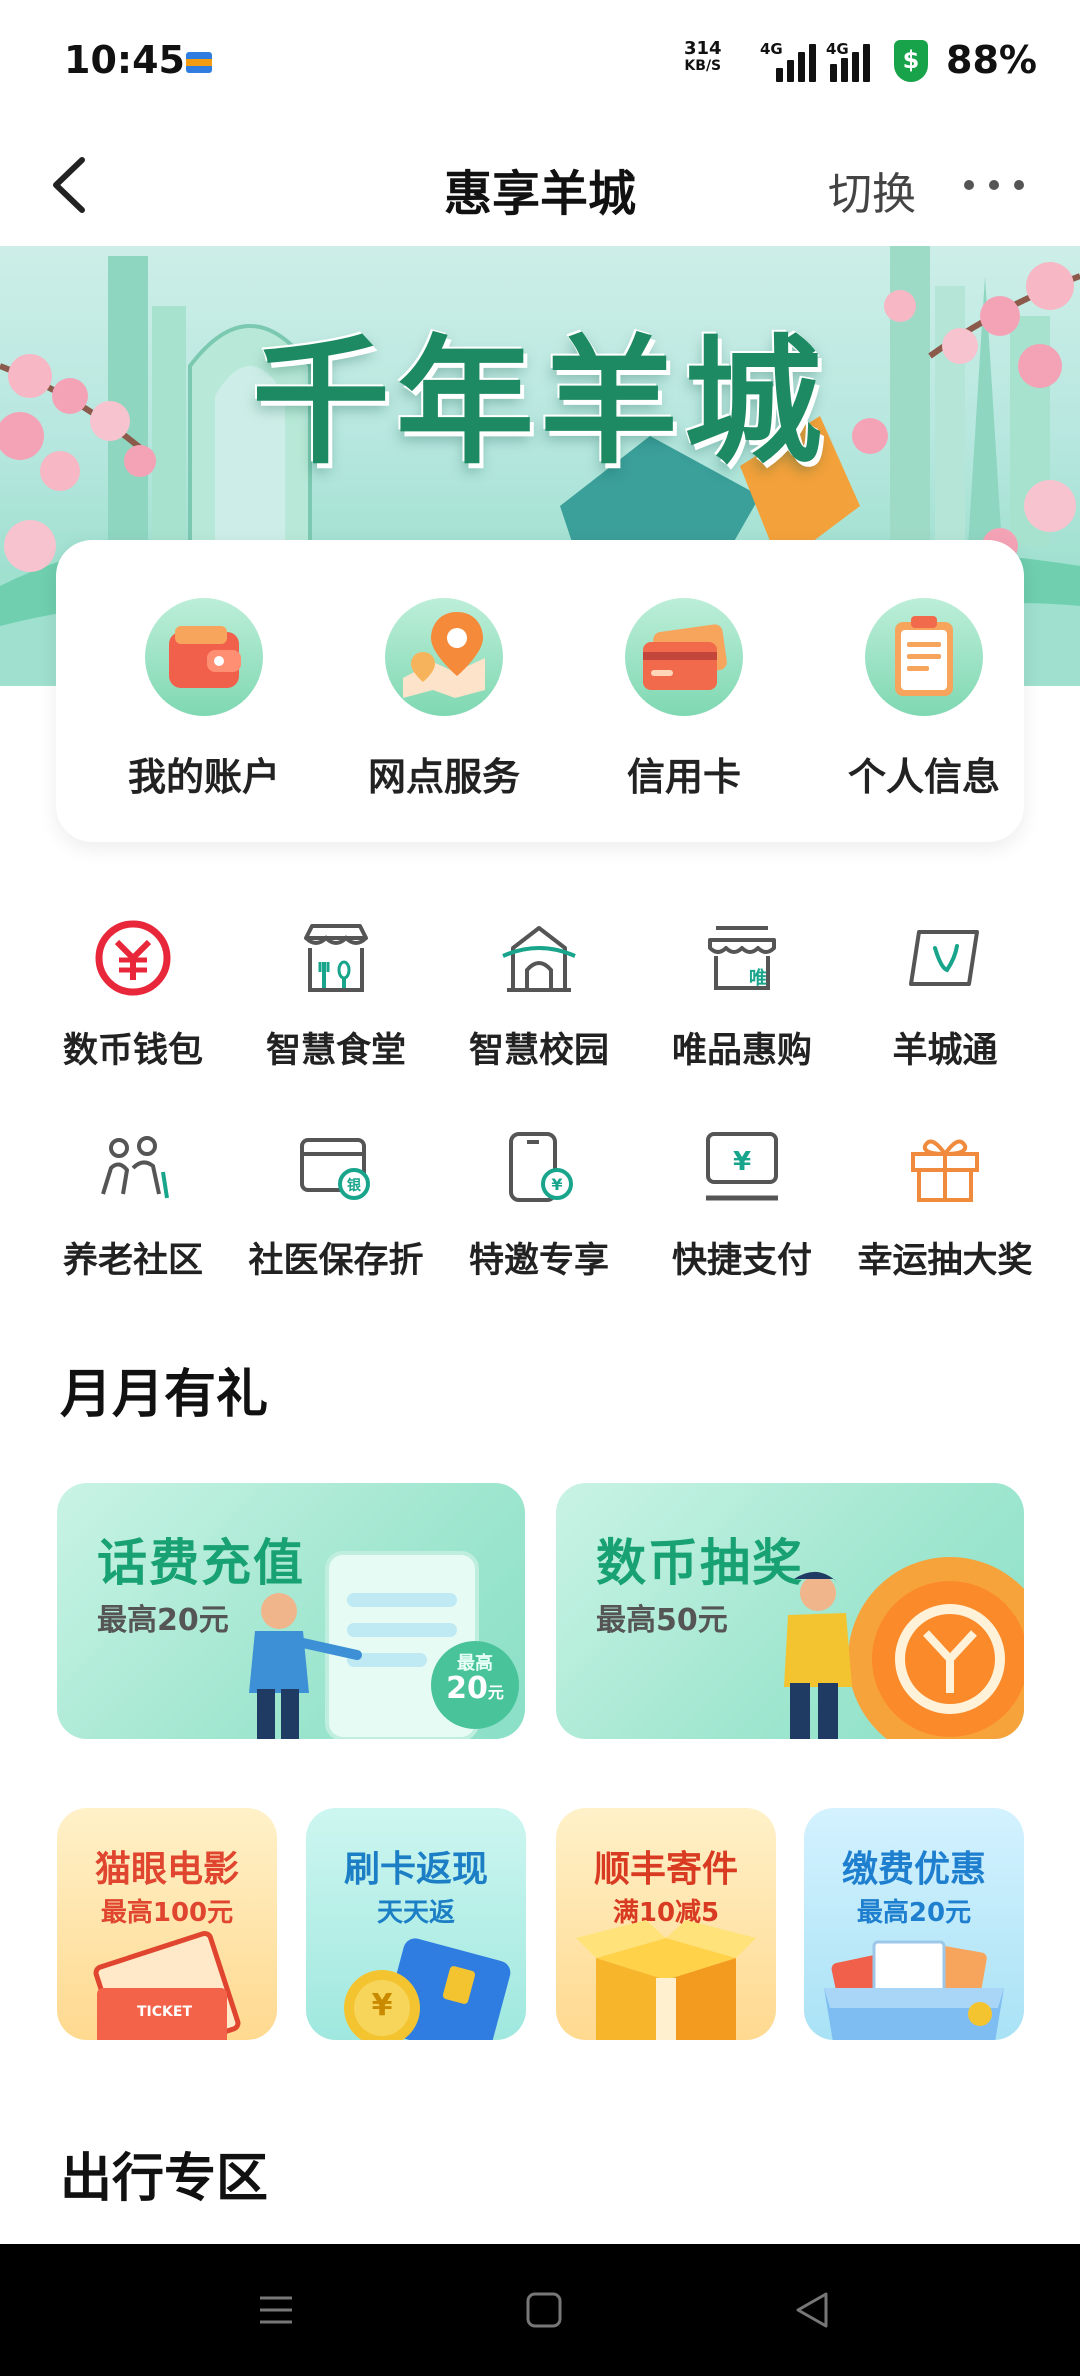  Describe the element at coordinates (133, 958) in the screenshot. I see `digital-yuan-icon` at that location.